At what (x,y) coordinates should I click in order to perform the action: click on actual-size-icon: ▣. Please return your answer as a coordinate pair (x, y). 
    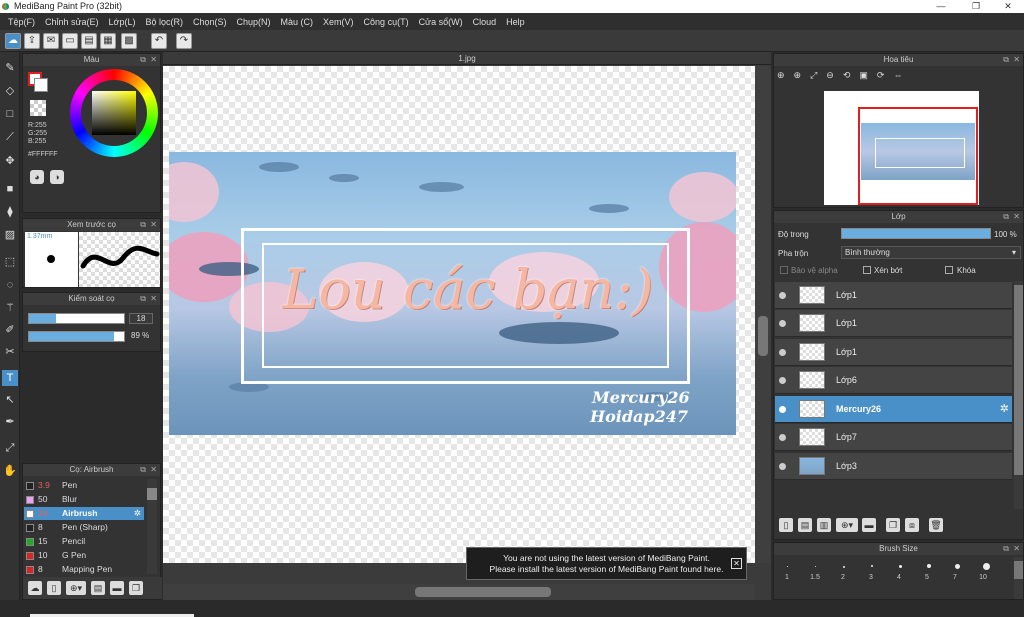
    Looking at the image, I should click on (868, 75).